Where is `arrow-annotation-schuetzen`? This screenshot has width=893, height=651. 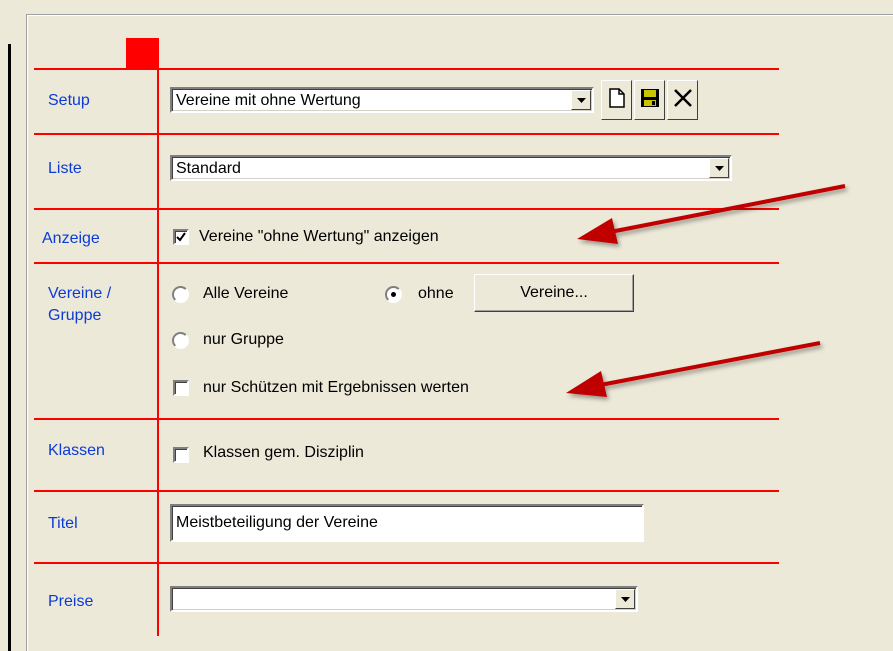
arrow-annotation-schuetzen is located at coordinates (693, 369).